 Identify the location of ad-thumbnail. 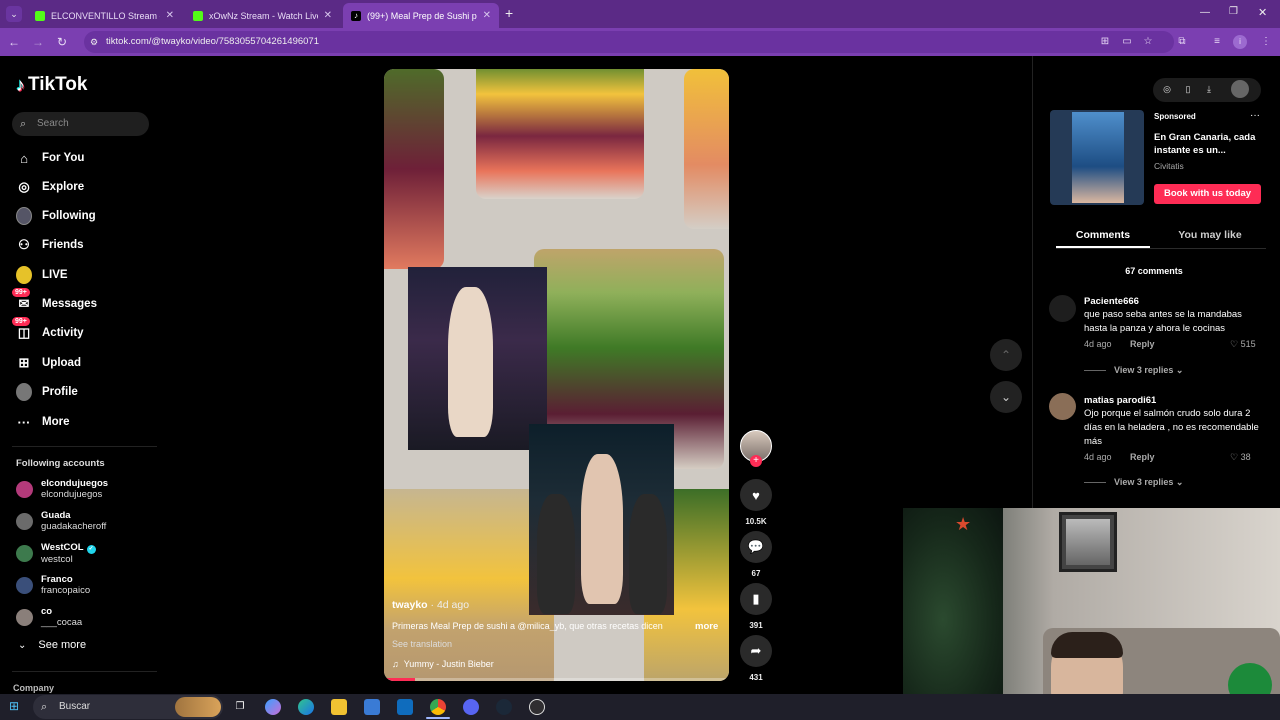
(1097, 157).